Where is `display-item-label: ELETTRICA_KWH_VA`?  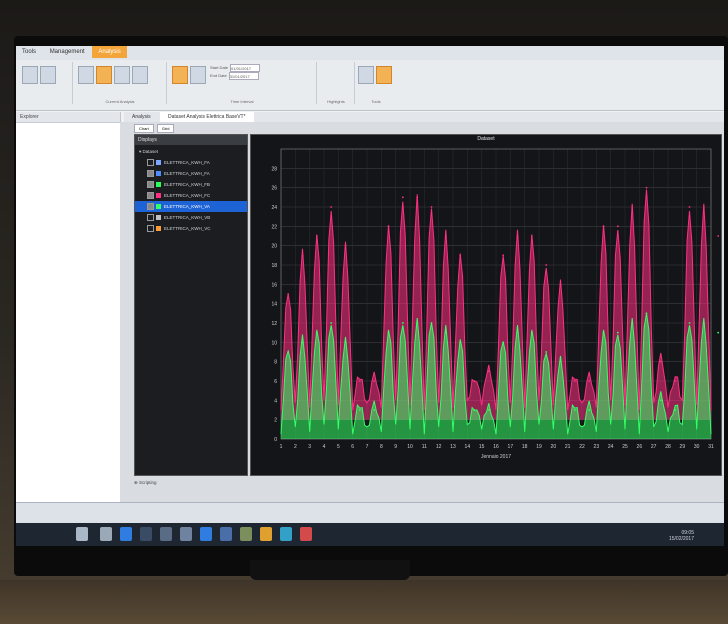 display-item-label: ELETTRICA_KWH_VA is located at coordinates (187, 206).